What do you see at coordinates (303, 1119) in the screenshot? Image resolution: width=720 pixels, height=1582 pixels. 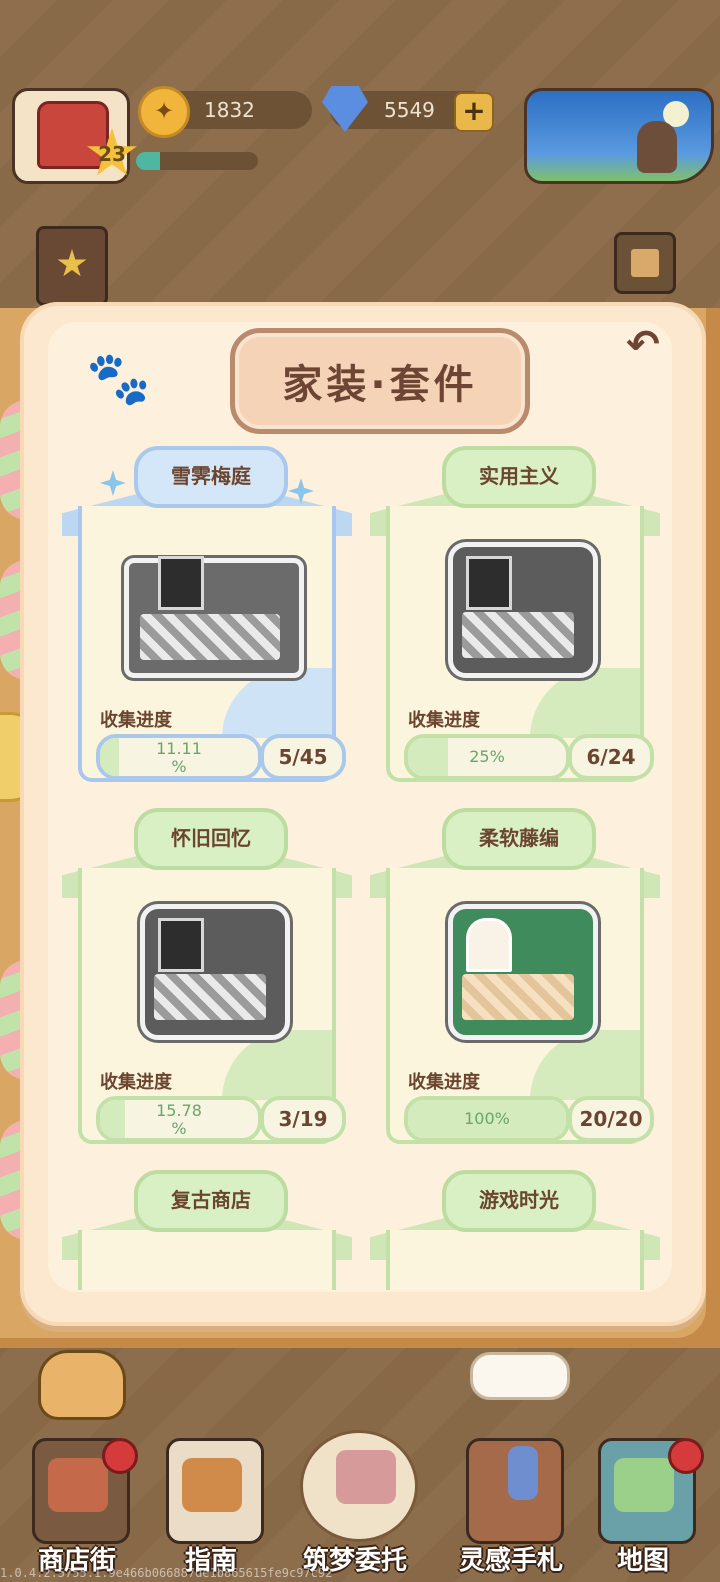 I see `progress-count: 3/19` at bounding box center [303, 1119].